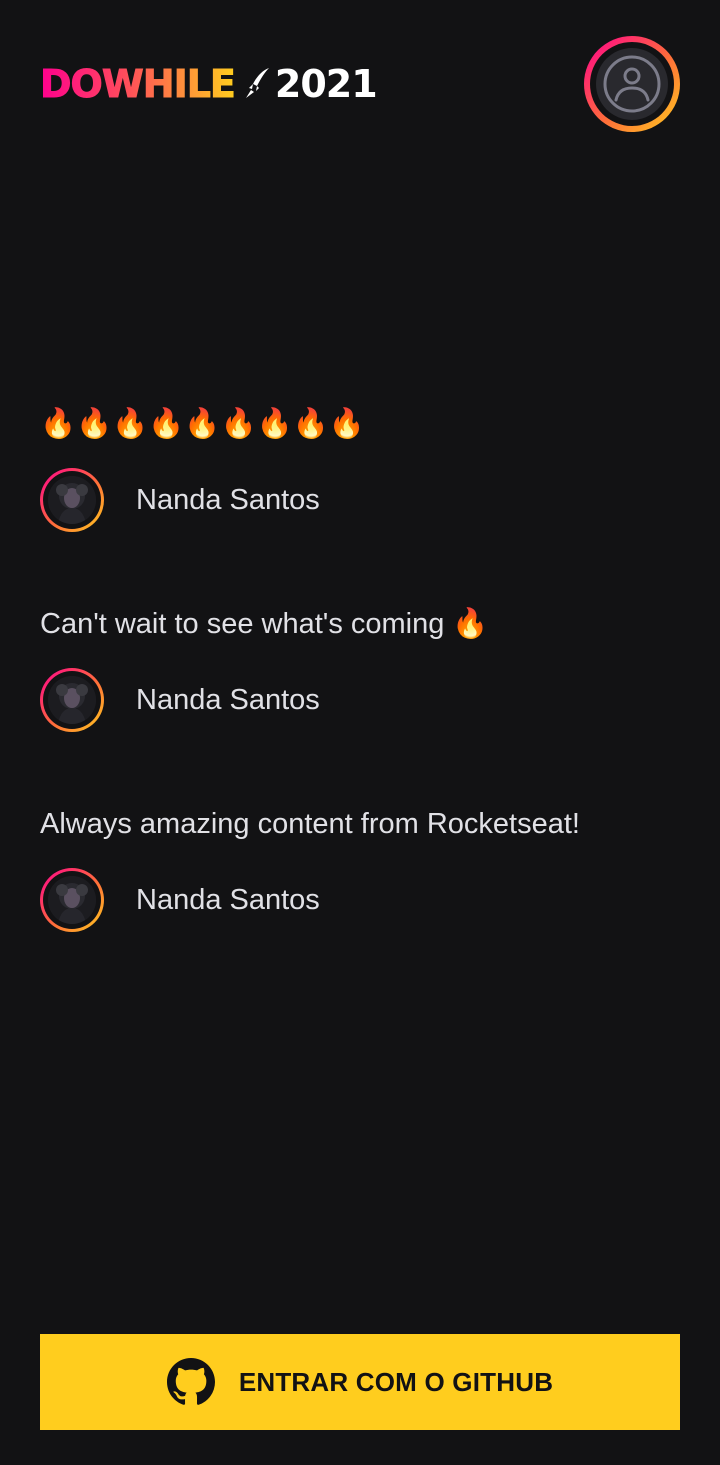 Image resolution: width=720 pixels, height=1465 pixels. Describe the element at coordinates (190, 1381) in the screenshot. I see `github-icon` at that location.